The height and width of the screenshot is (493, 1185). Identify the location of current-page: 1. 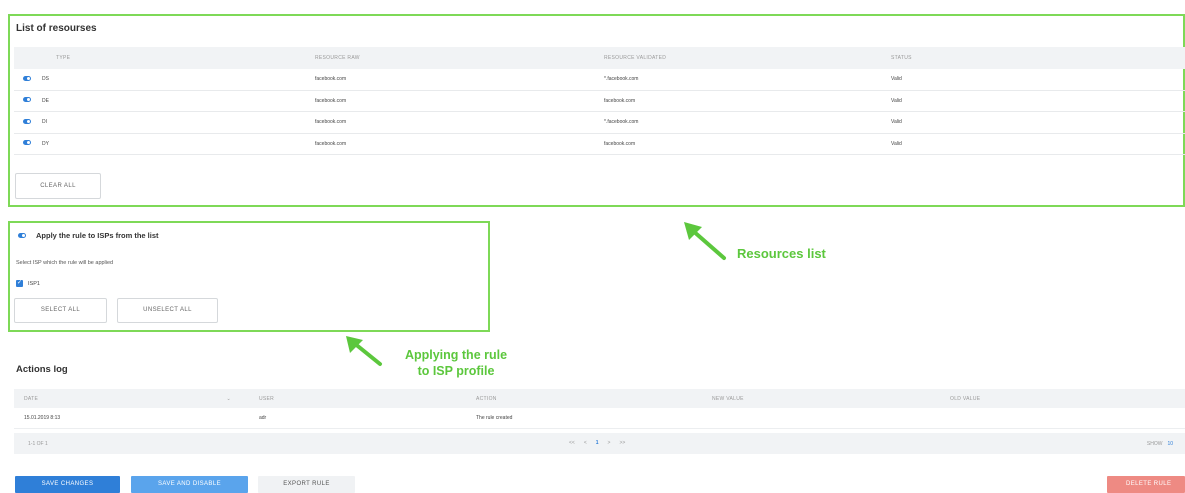
(597, 443).